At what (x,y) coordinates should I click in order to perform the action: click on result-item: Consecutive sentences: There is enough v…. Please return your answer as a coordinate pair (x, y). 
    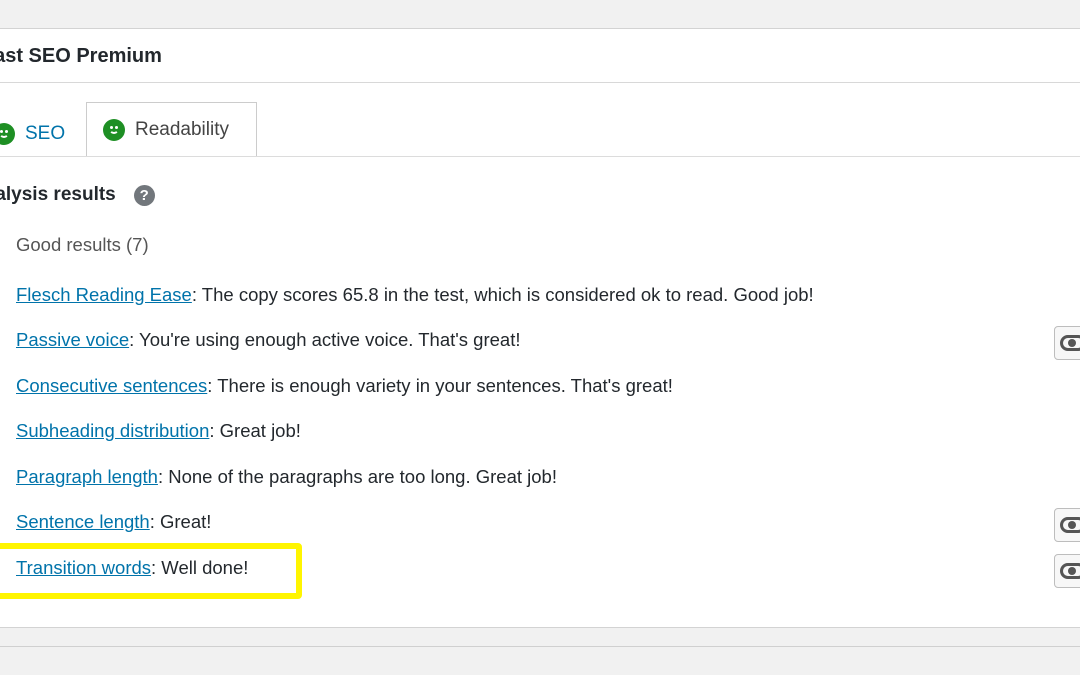
    Looking at the image, I should click on (344, 386).